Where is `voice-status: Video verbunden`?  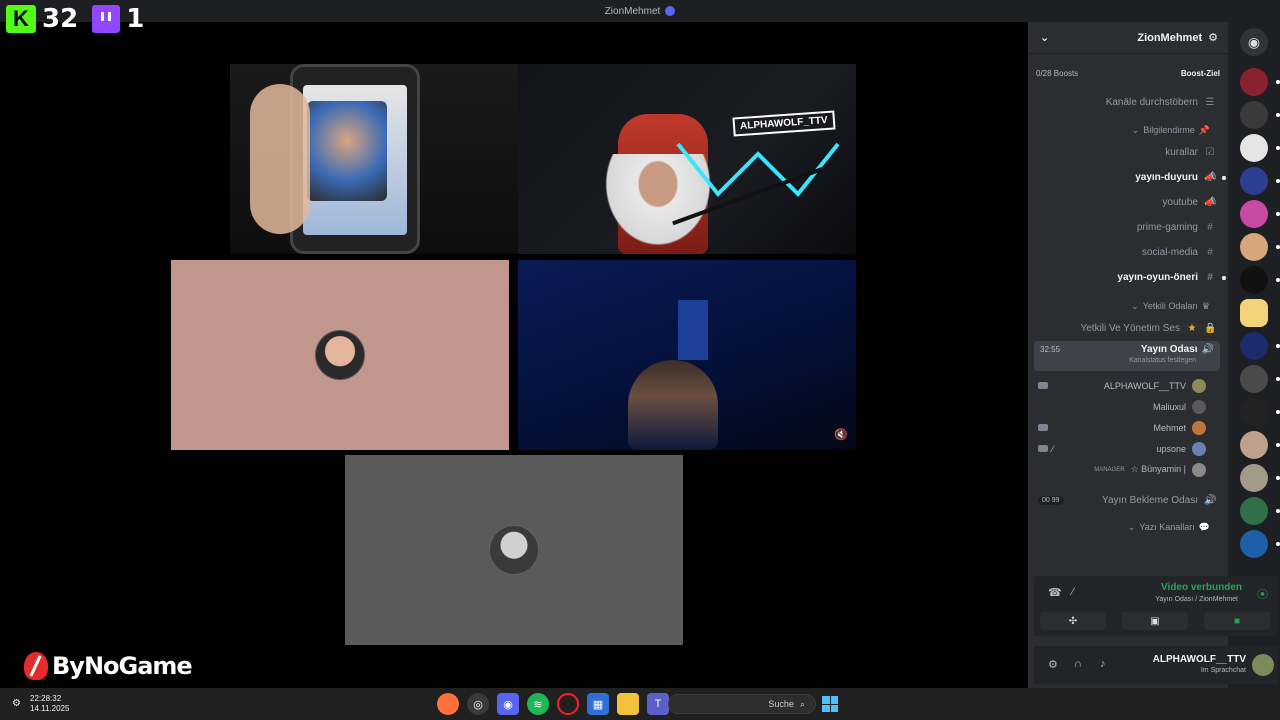
voice-status: Video verbunden is located at coordinates (1201, 587).